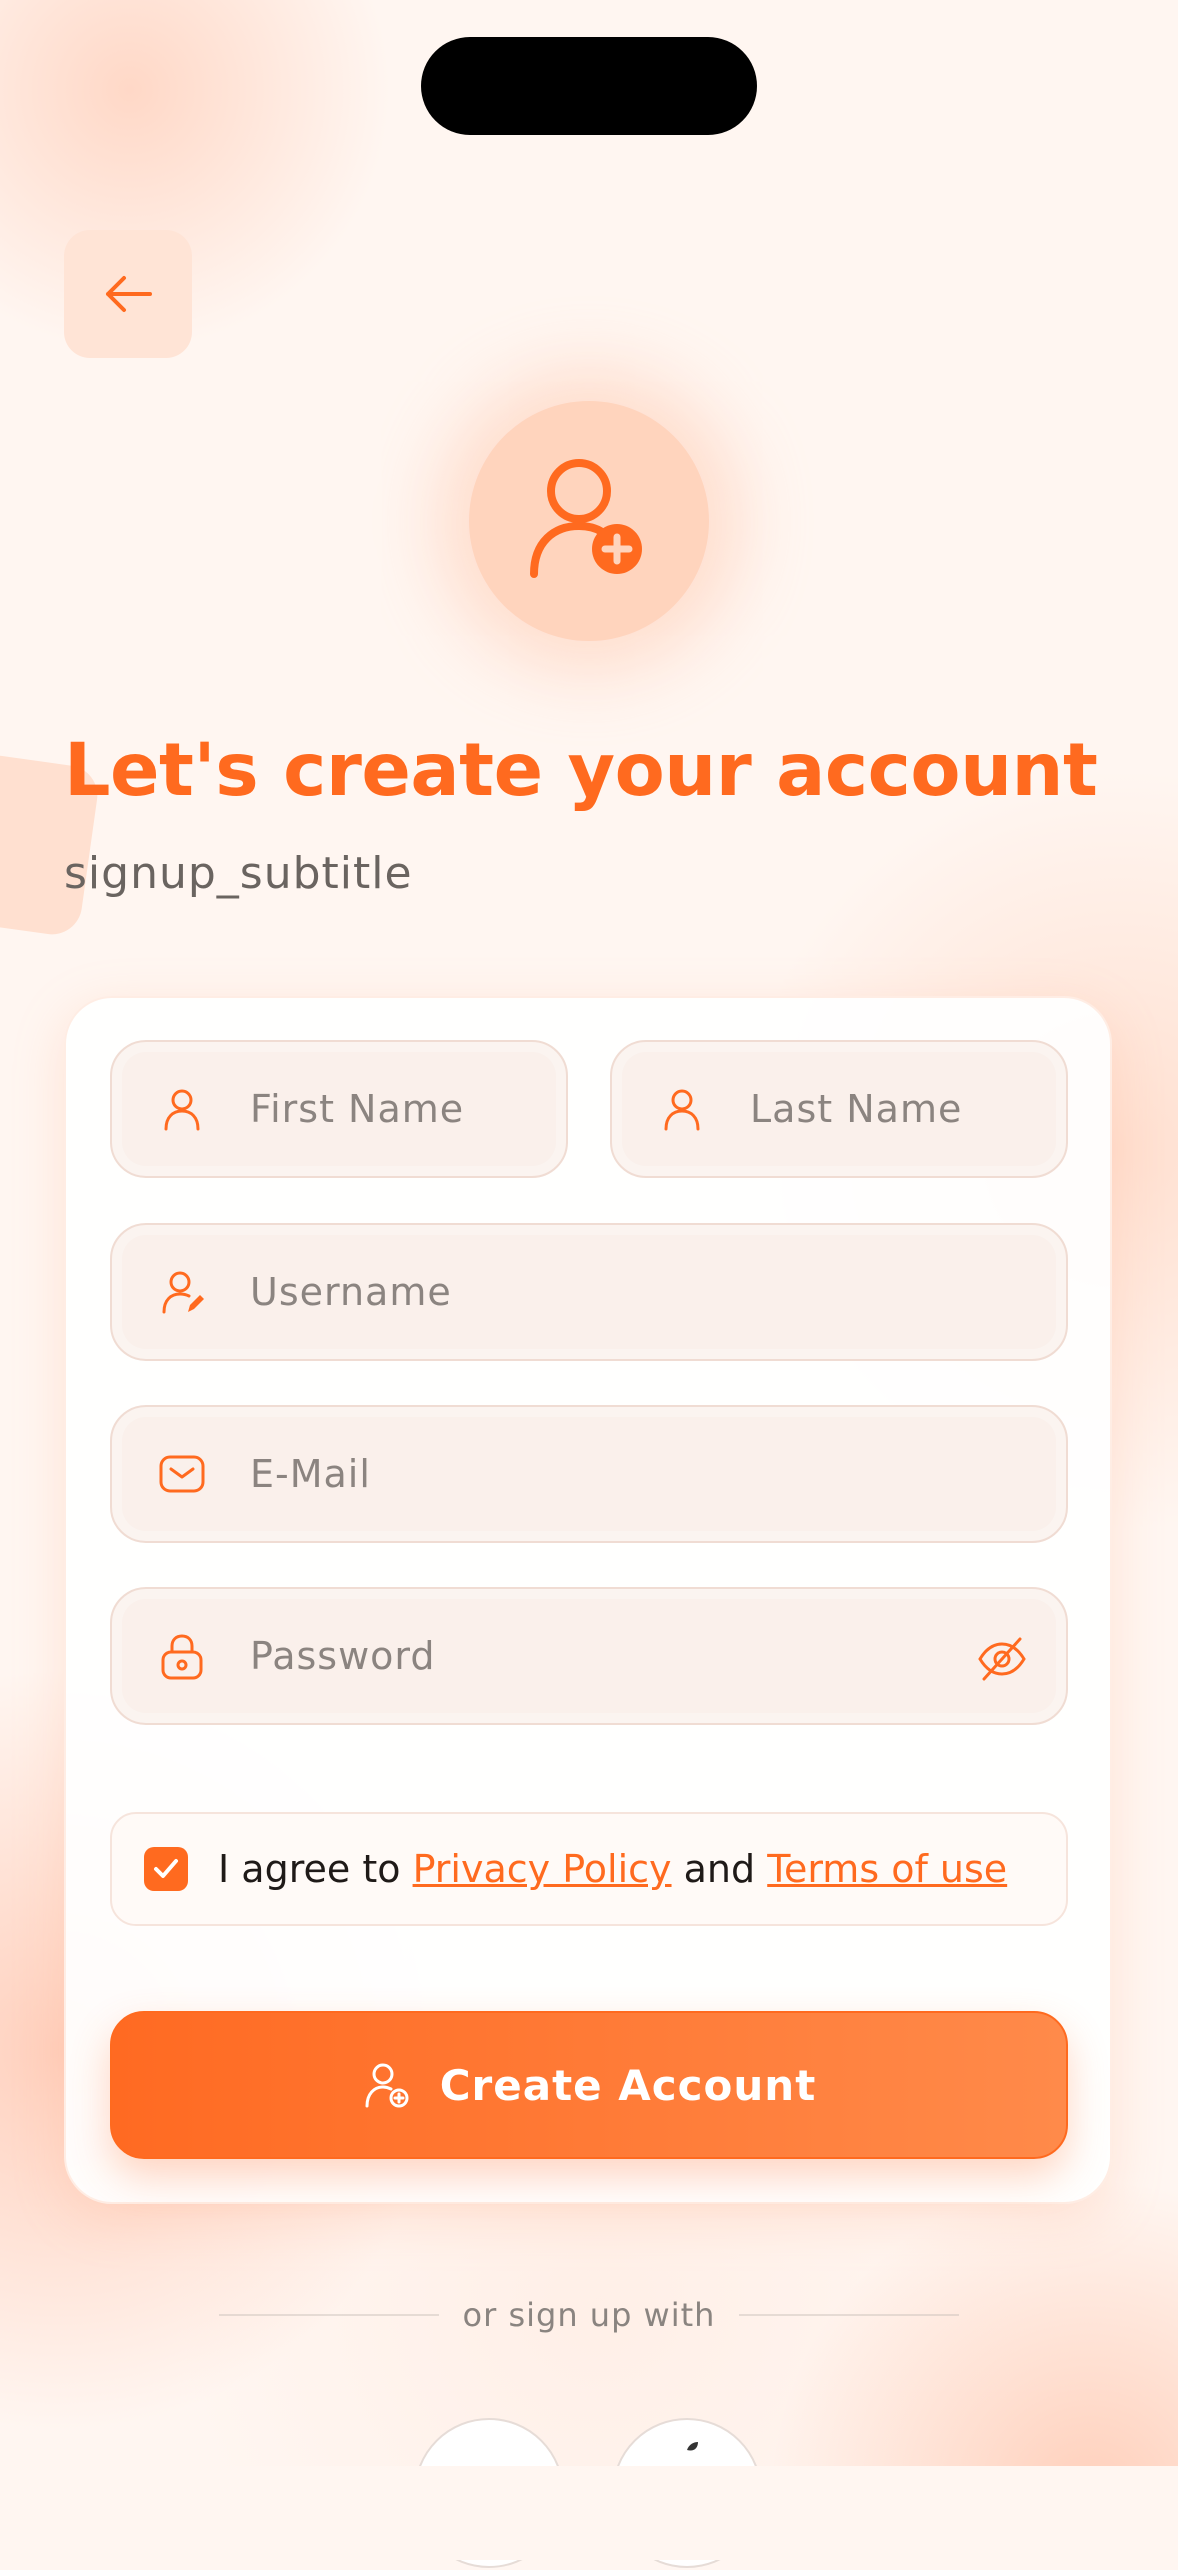  I want to click on arrow-left-icon, so click(129, 294).